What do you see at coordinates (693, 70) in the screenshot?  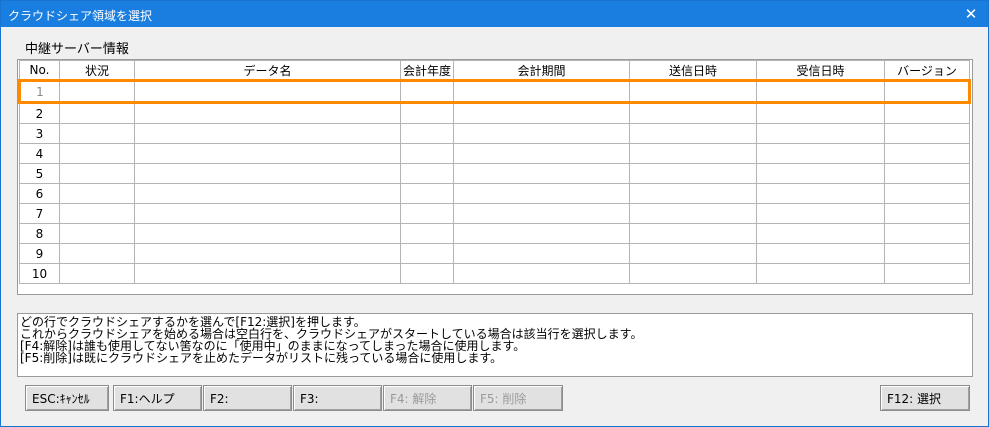 I see `col-header-sent-at: 送信日時` at bounding box center [693, 70].